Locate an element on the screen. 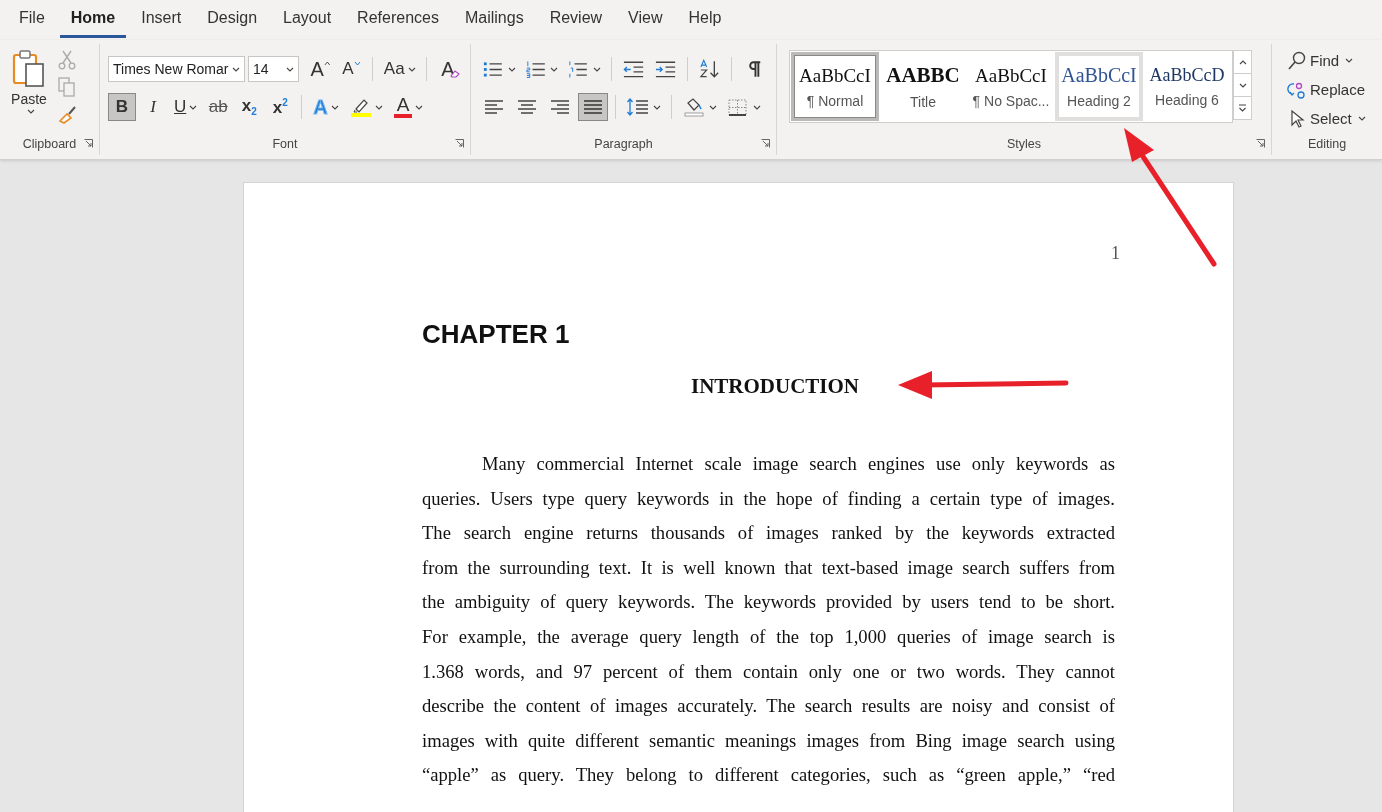 The width and height of the screenshot is (1382, 812). sort-icon is located at coordinates (709, 69).